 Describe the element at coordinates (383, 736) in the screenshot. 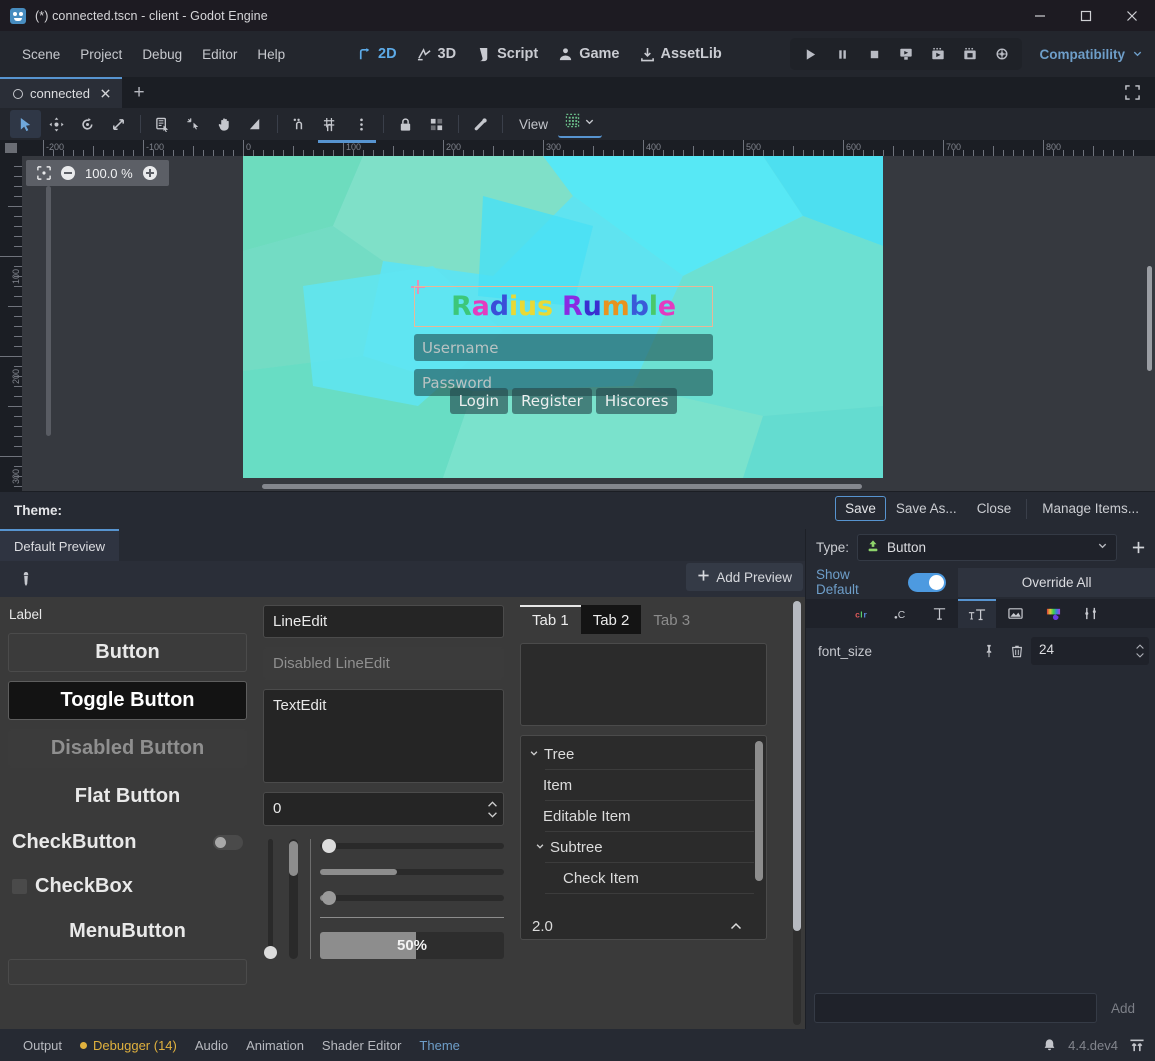

I see `preview-text-edit: TextEdit` at that location.